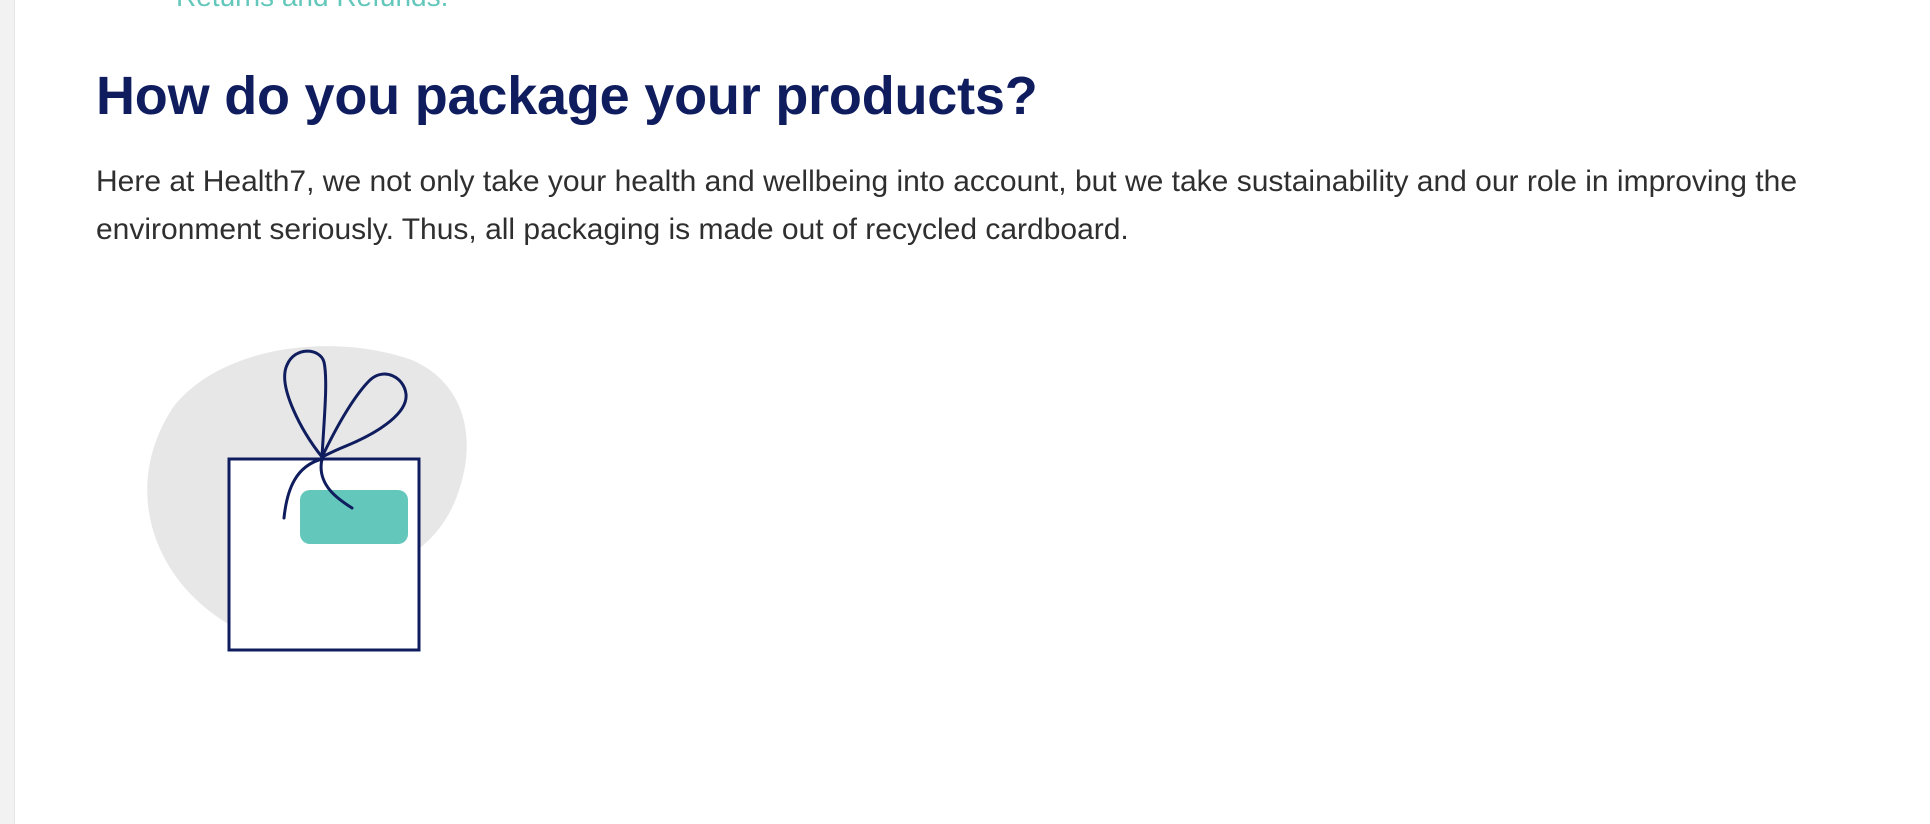  Describe the element at coordinates (354, 517) in the screenshot. I see `gift-tag` at that location.